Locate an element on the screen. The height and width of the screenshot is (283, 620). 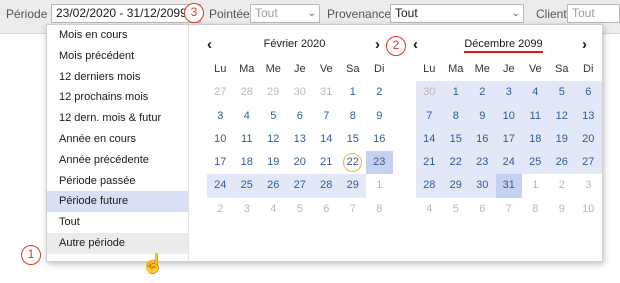
menu-item: 12 prochains mois is located at coordinates (117, 97).